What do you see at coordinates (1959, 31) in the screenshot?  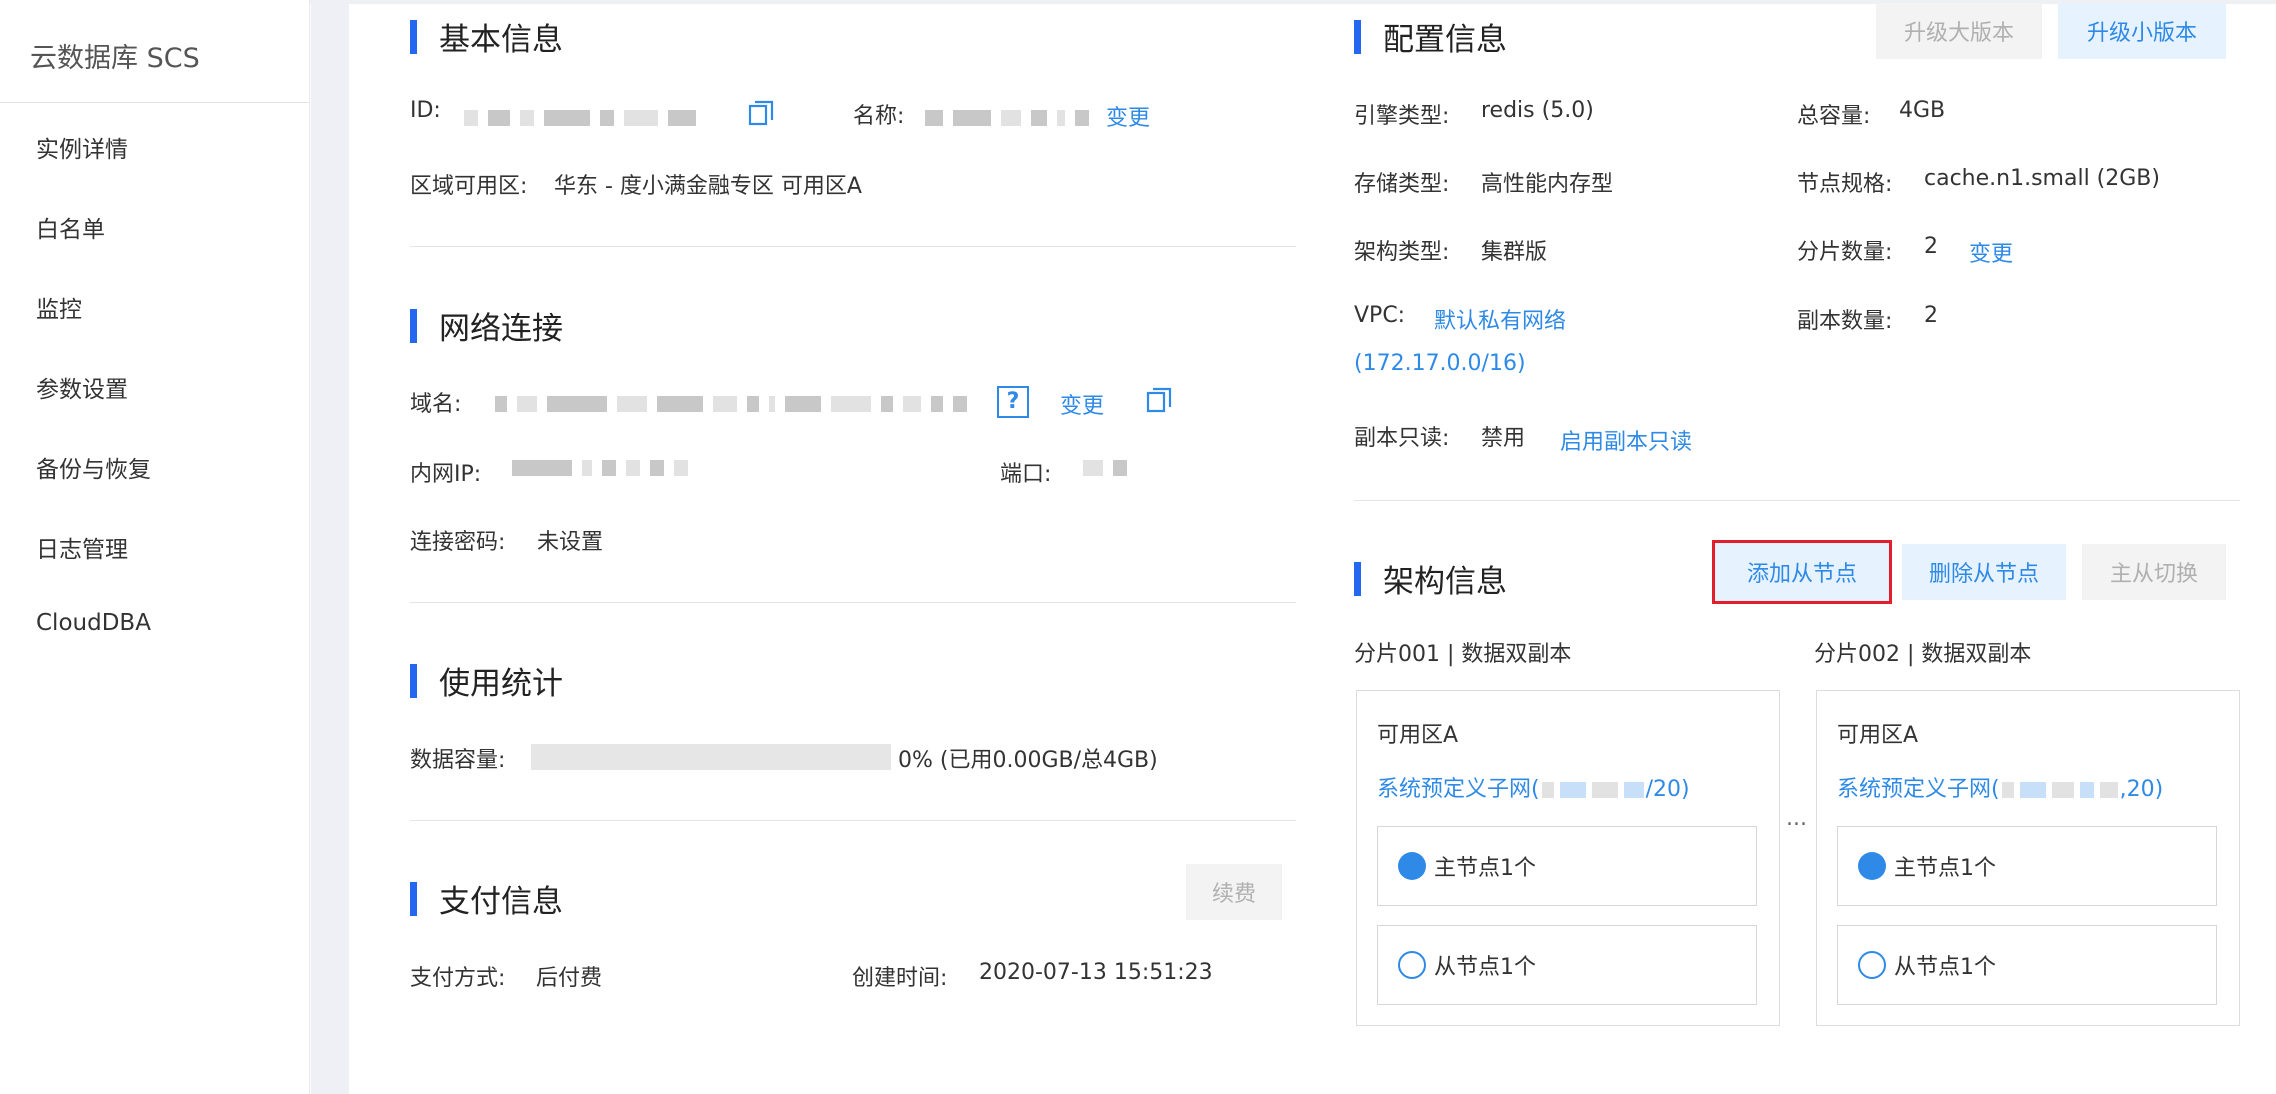 I see `upgrade-major-button: 升级大版本` at bounding box center [1959, 31].